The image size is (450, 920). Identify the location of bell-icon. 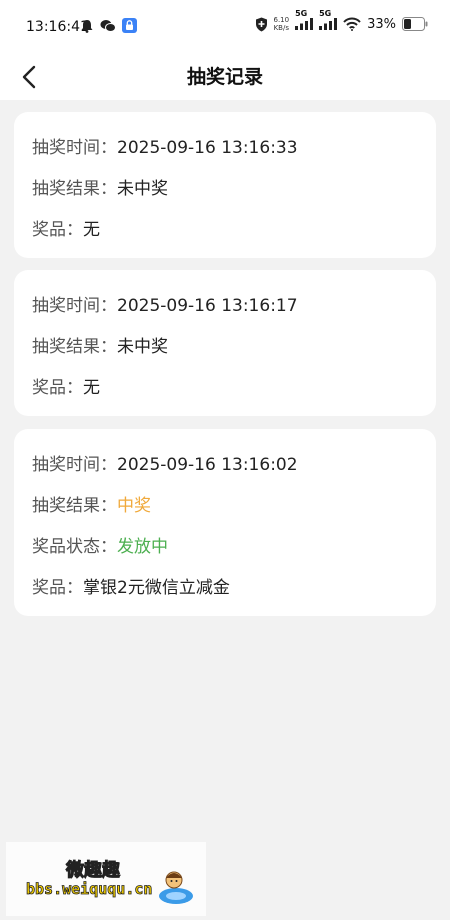
(87, 26).